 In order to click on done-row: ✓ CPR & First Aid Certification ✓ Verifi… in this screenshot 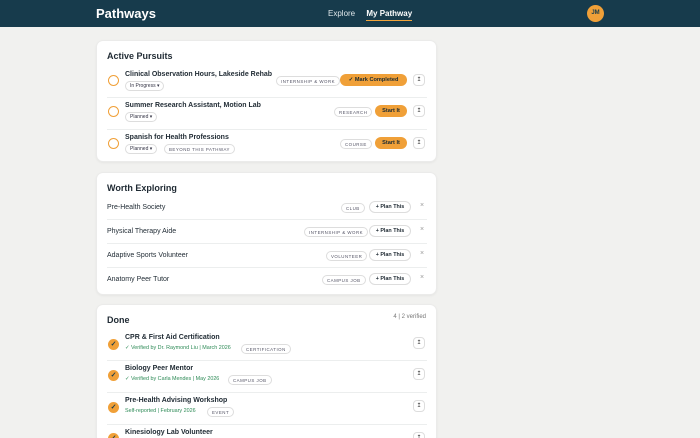, I will do `click(267, 345)`.